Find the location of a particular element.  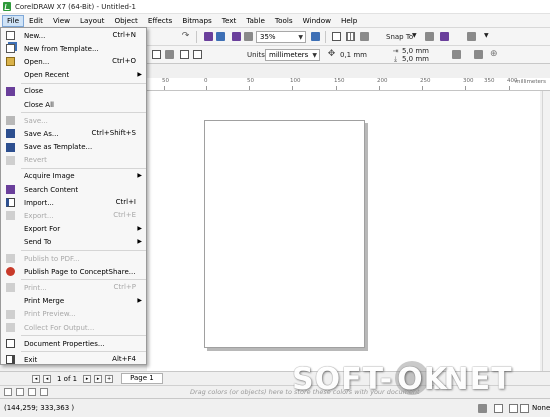

menu-item-export: Export... Ctrl+E is located at coordinates (73, 215).